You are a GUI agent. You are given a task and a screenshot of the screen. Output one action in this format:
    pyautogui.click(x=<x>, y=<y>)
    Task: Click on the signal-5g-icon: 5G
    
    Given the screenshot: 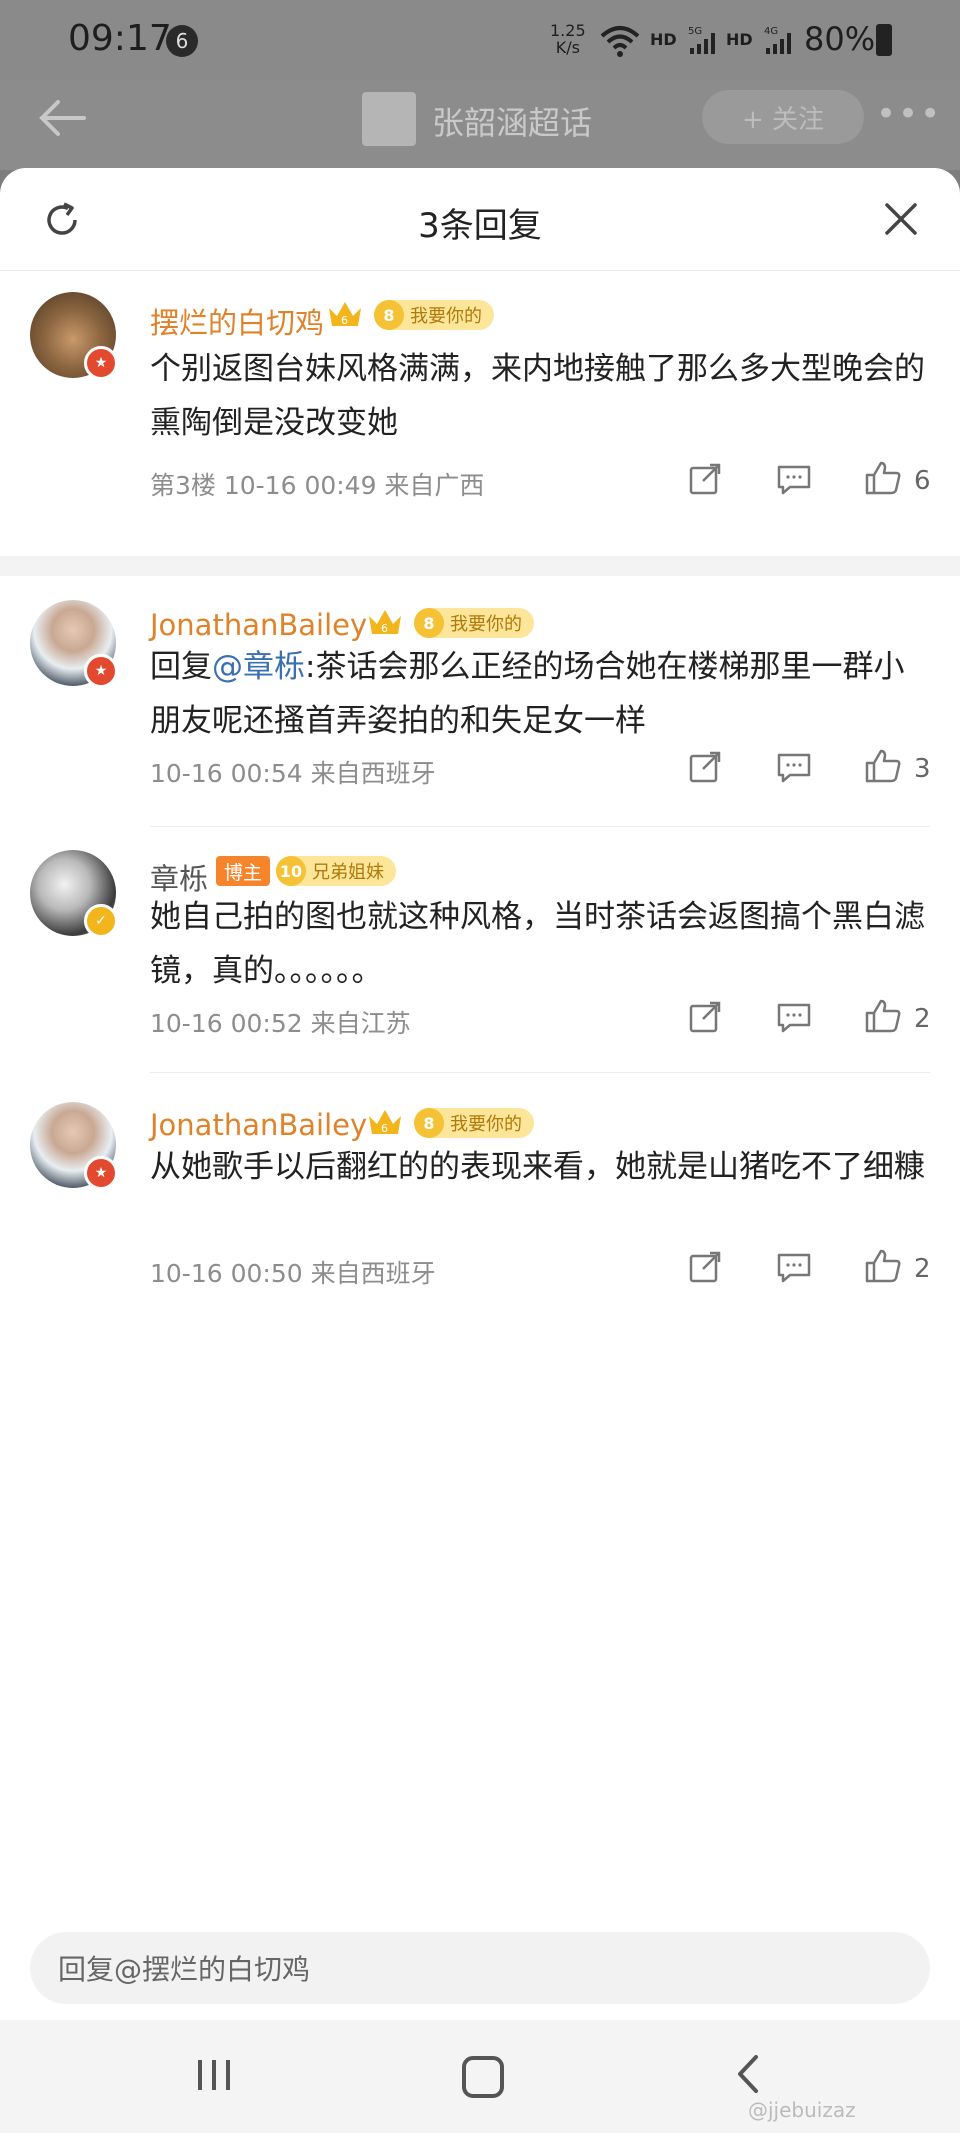 What is the action you would take?
    pyautogui.click(x=701, y=40)
    